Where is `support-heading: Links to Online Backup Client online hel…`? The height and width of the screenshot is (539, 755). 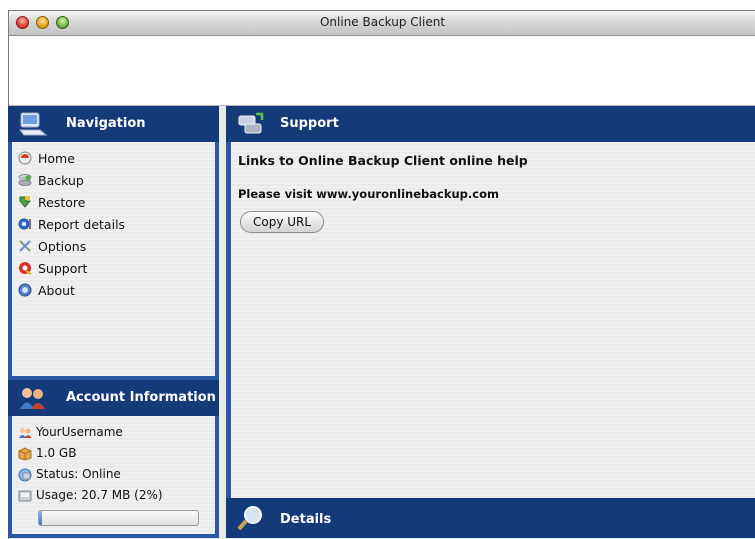 support-heading: Links to Online Backup Client online hel… is located at coordinates (383, 160).